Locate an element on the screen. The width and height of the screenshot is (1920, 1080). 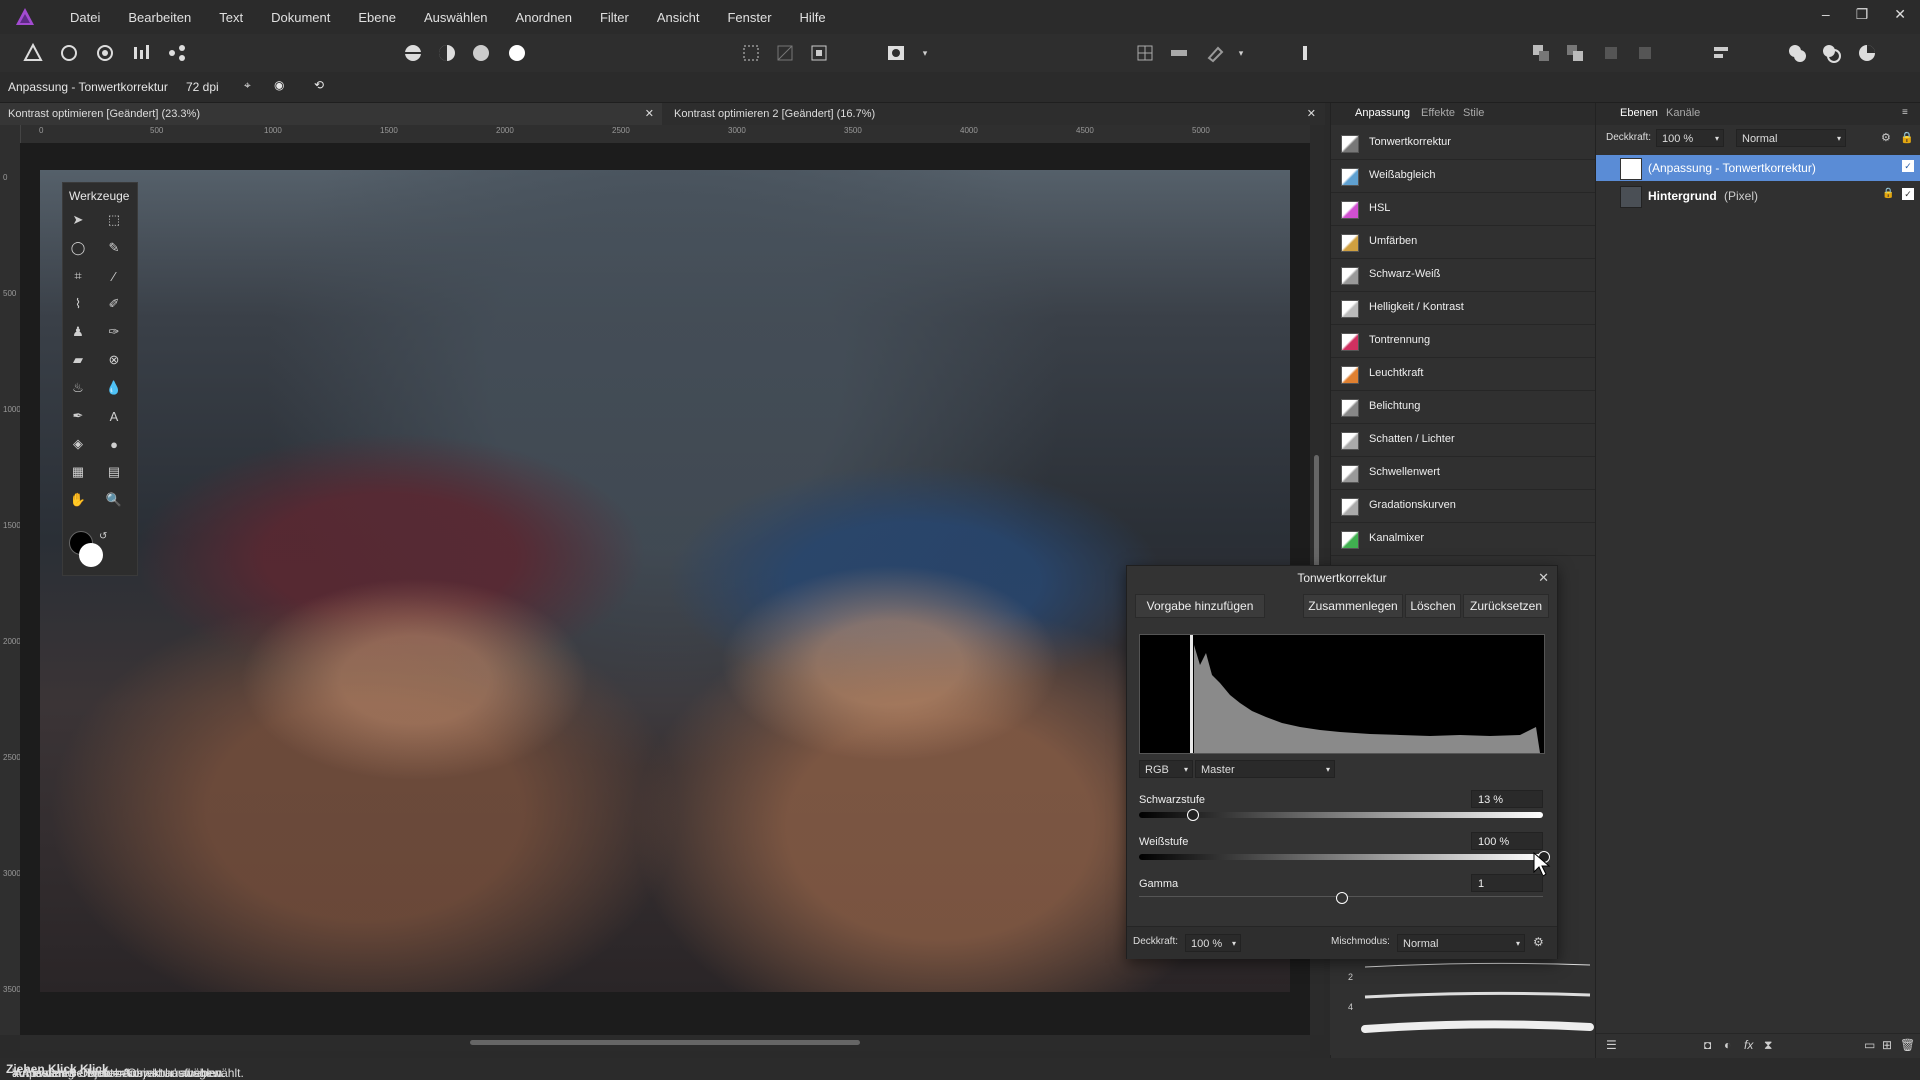
tab-stile: Stile is located at coordinates (1473, 113).